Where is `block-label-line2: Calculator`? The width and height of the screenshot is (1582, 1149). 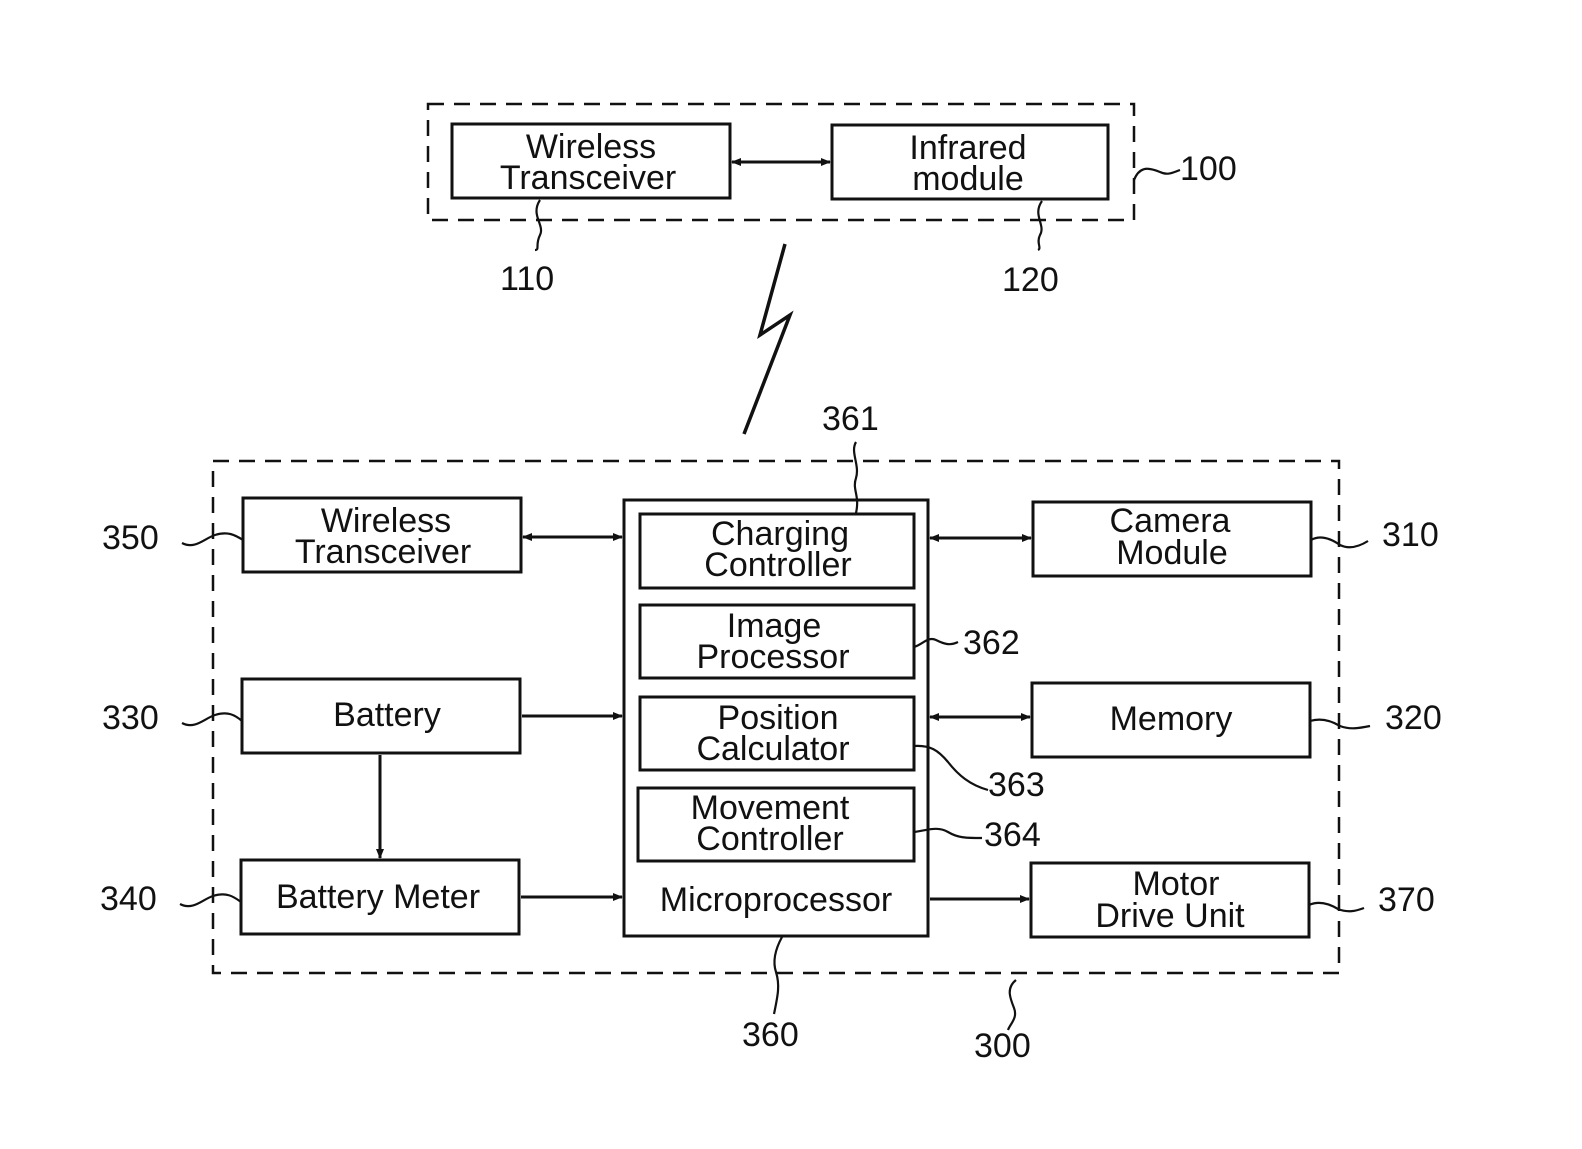
block-label-line2: Calculator is located at coordinates (772, 749).